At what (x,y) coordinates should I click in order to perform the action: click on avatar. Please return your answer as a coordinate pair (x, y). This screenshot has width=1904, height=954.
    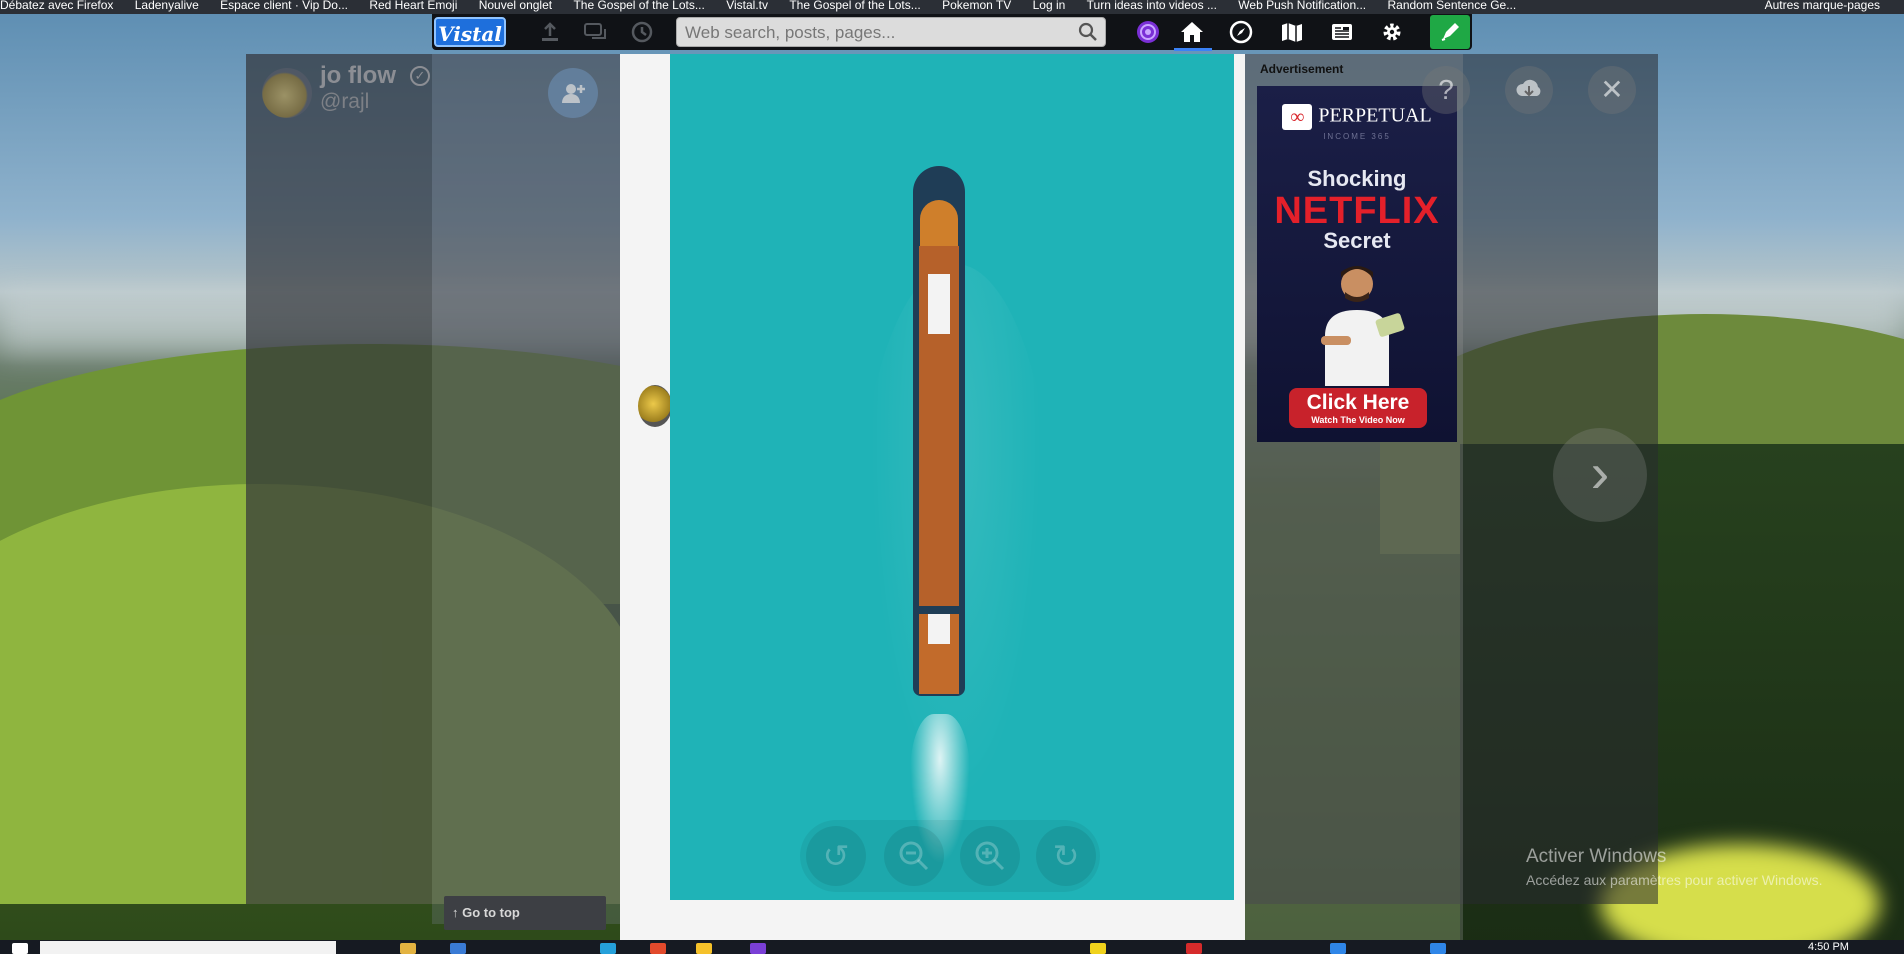
    Looking at the image, I should click on (287, 93).